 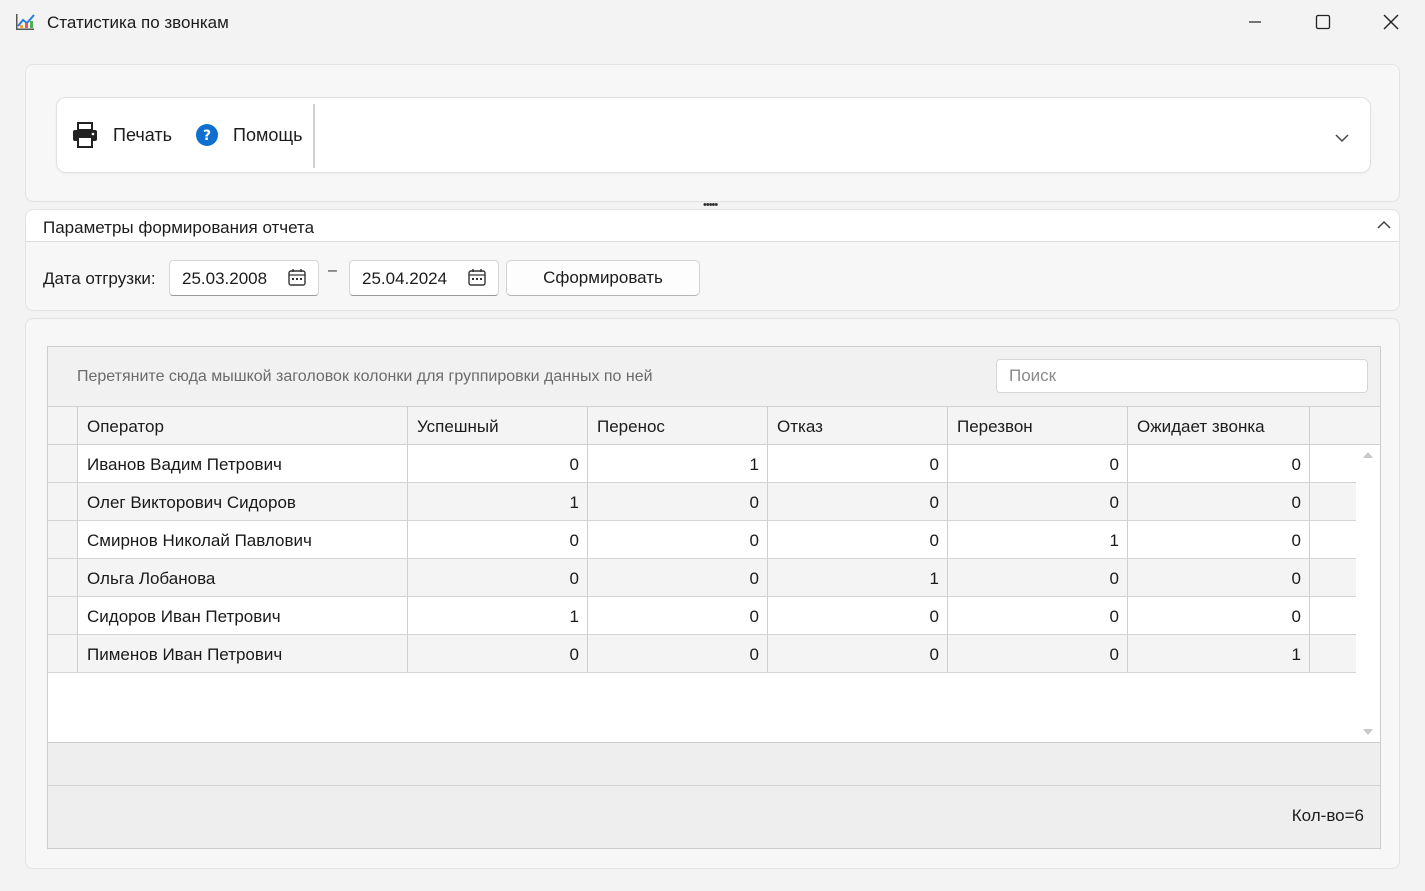 I want to click on table-row: Сидоров Иван Петрович 1 0 0 0 0, so click(x=702, y=616).